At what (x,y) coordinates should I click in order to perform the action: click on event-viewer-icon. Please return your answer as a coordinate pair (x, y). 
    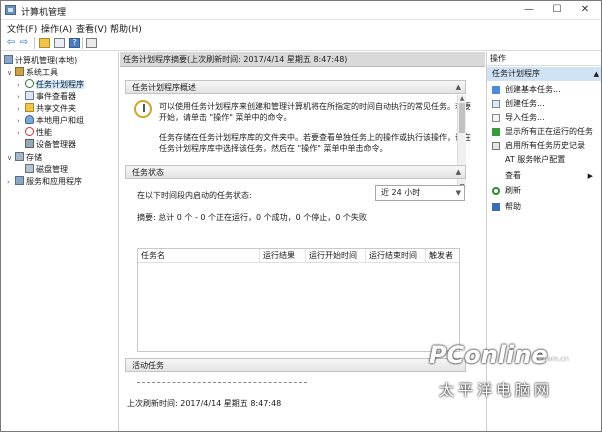
    Looking at the image, I should click on (29, 95).